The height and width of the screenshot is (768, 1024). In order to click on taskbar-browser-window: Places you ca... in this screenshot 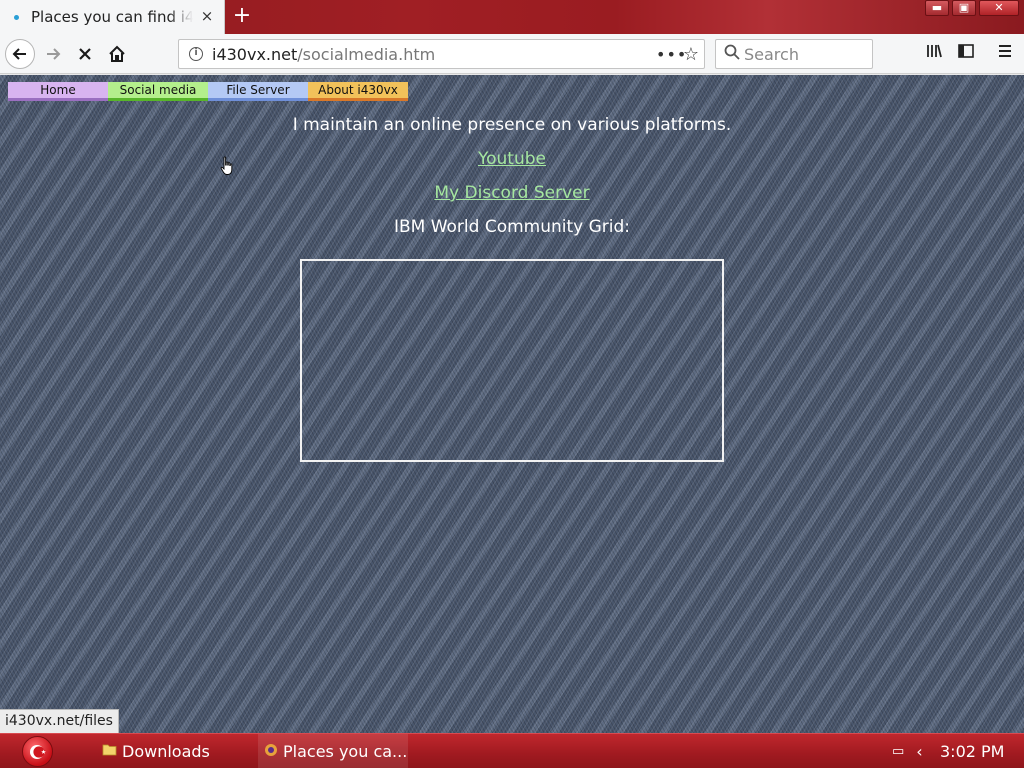, I will do `click(333, 751)`.